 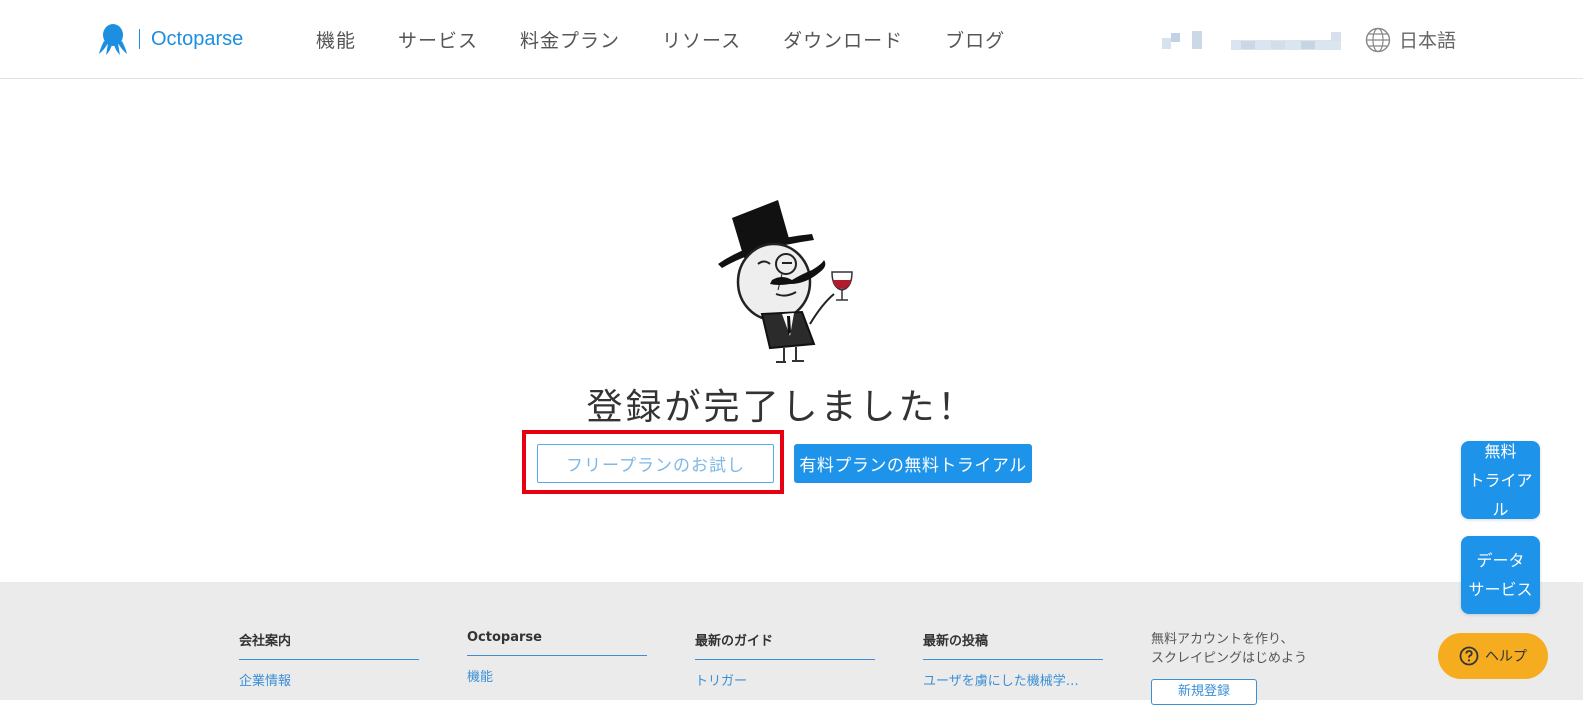 What do you see at coordinates (113, 39) in the screenshot?
I see `octopus-icon` at bounding box center [113, 39].